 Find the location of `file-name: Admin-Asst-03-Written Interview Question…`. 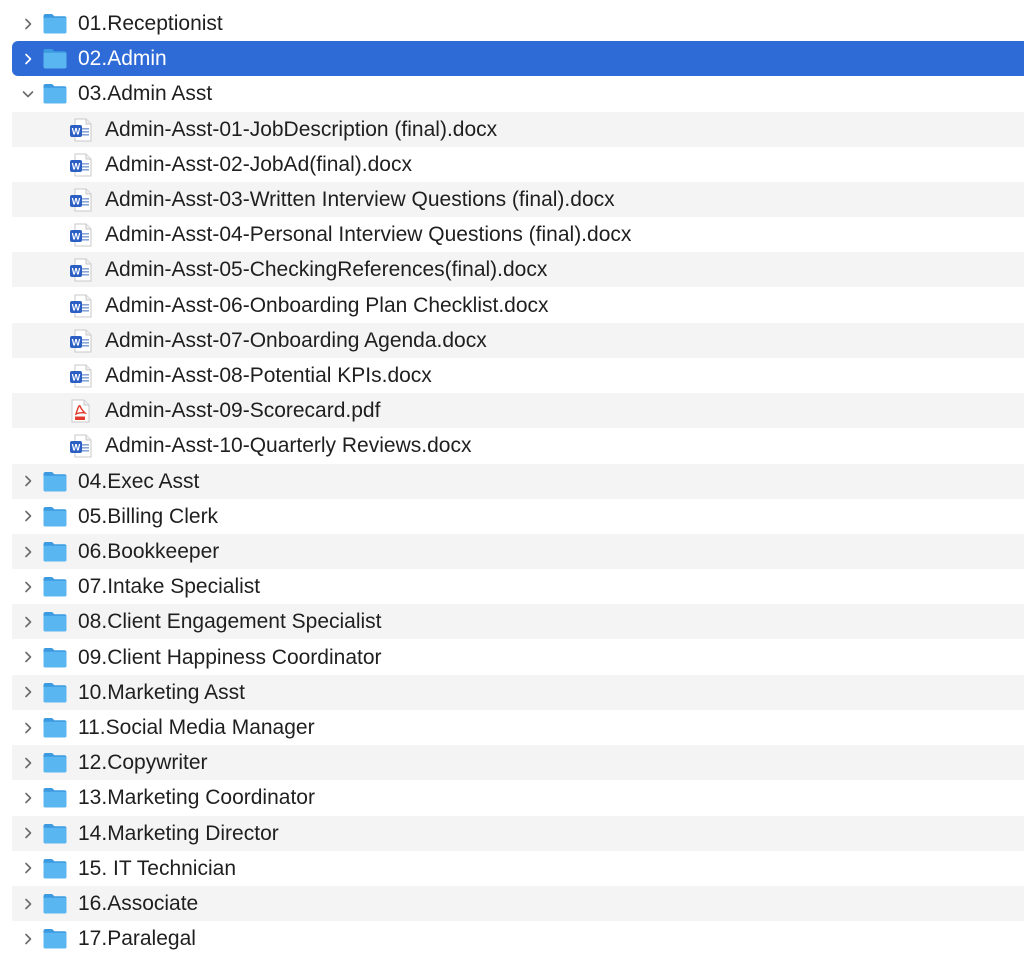

file-name: Admin-Asst-03-Written Interview Question… is located at coordinates (360, 199).